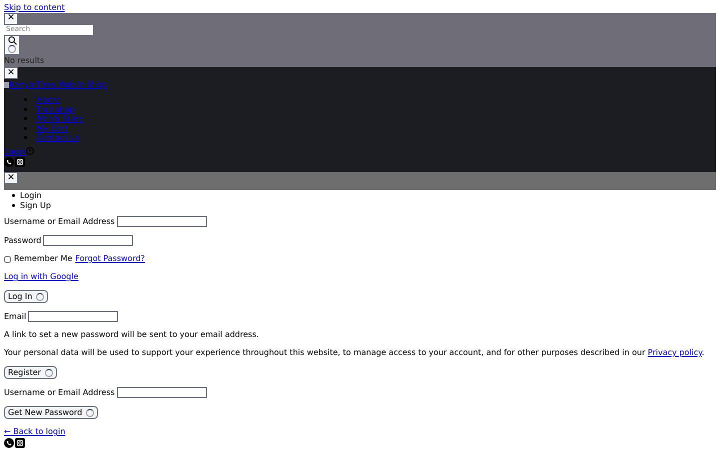 Image resolution: width=720 pixels, height=450 pixels. Describe the element at coordinates (73, 316) in the screenshot. I see `email-field` at that location.